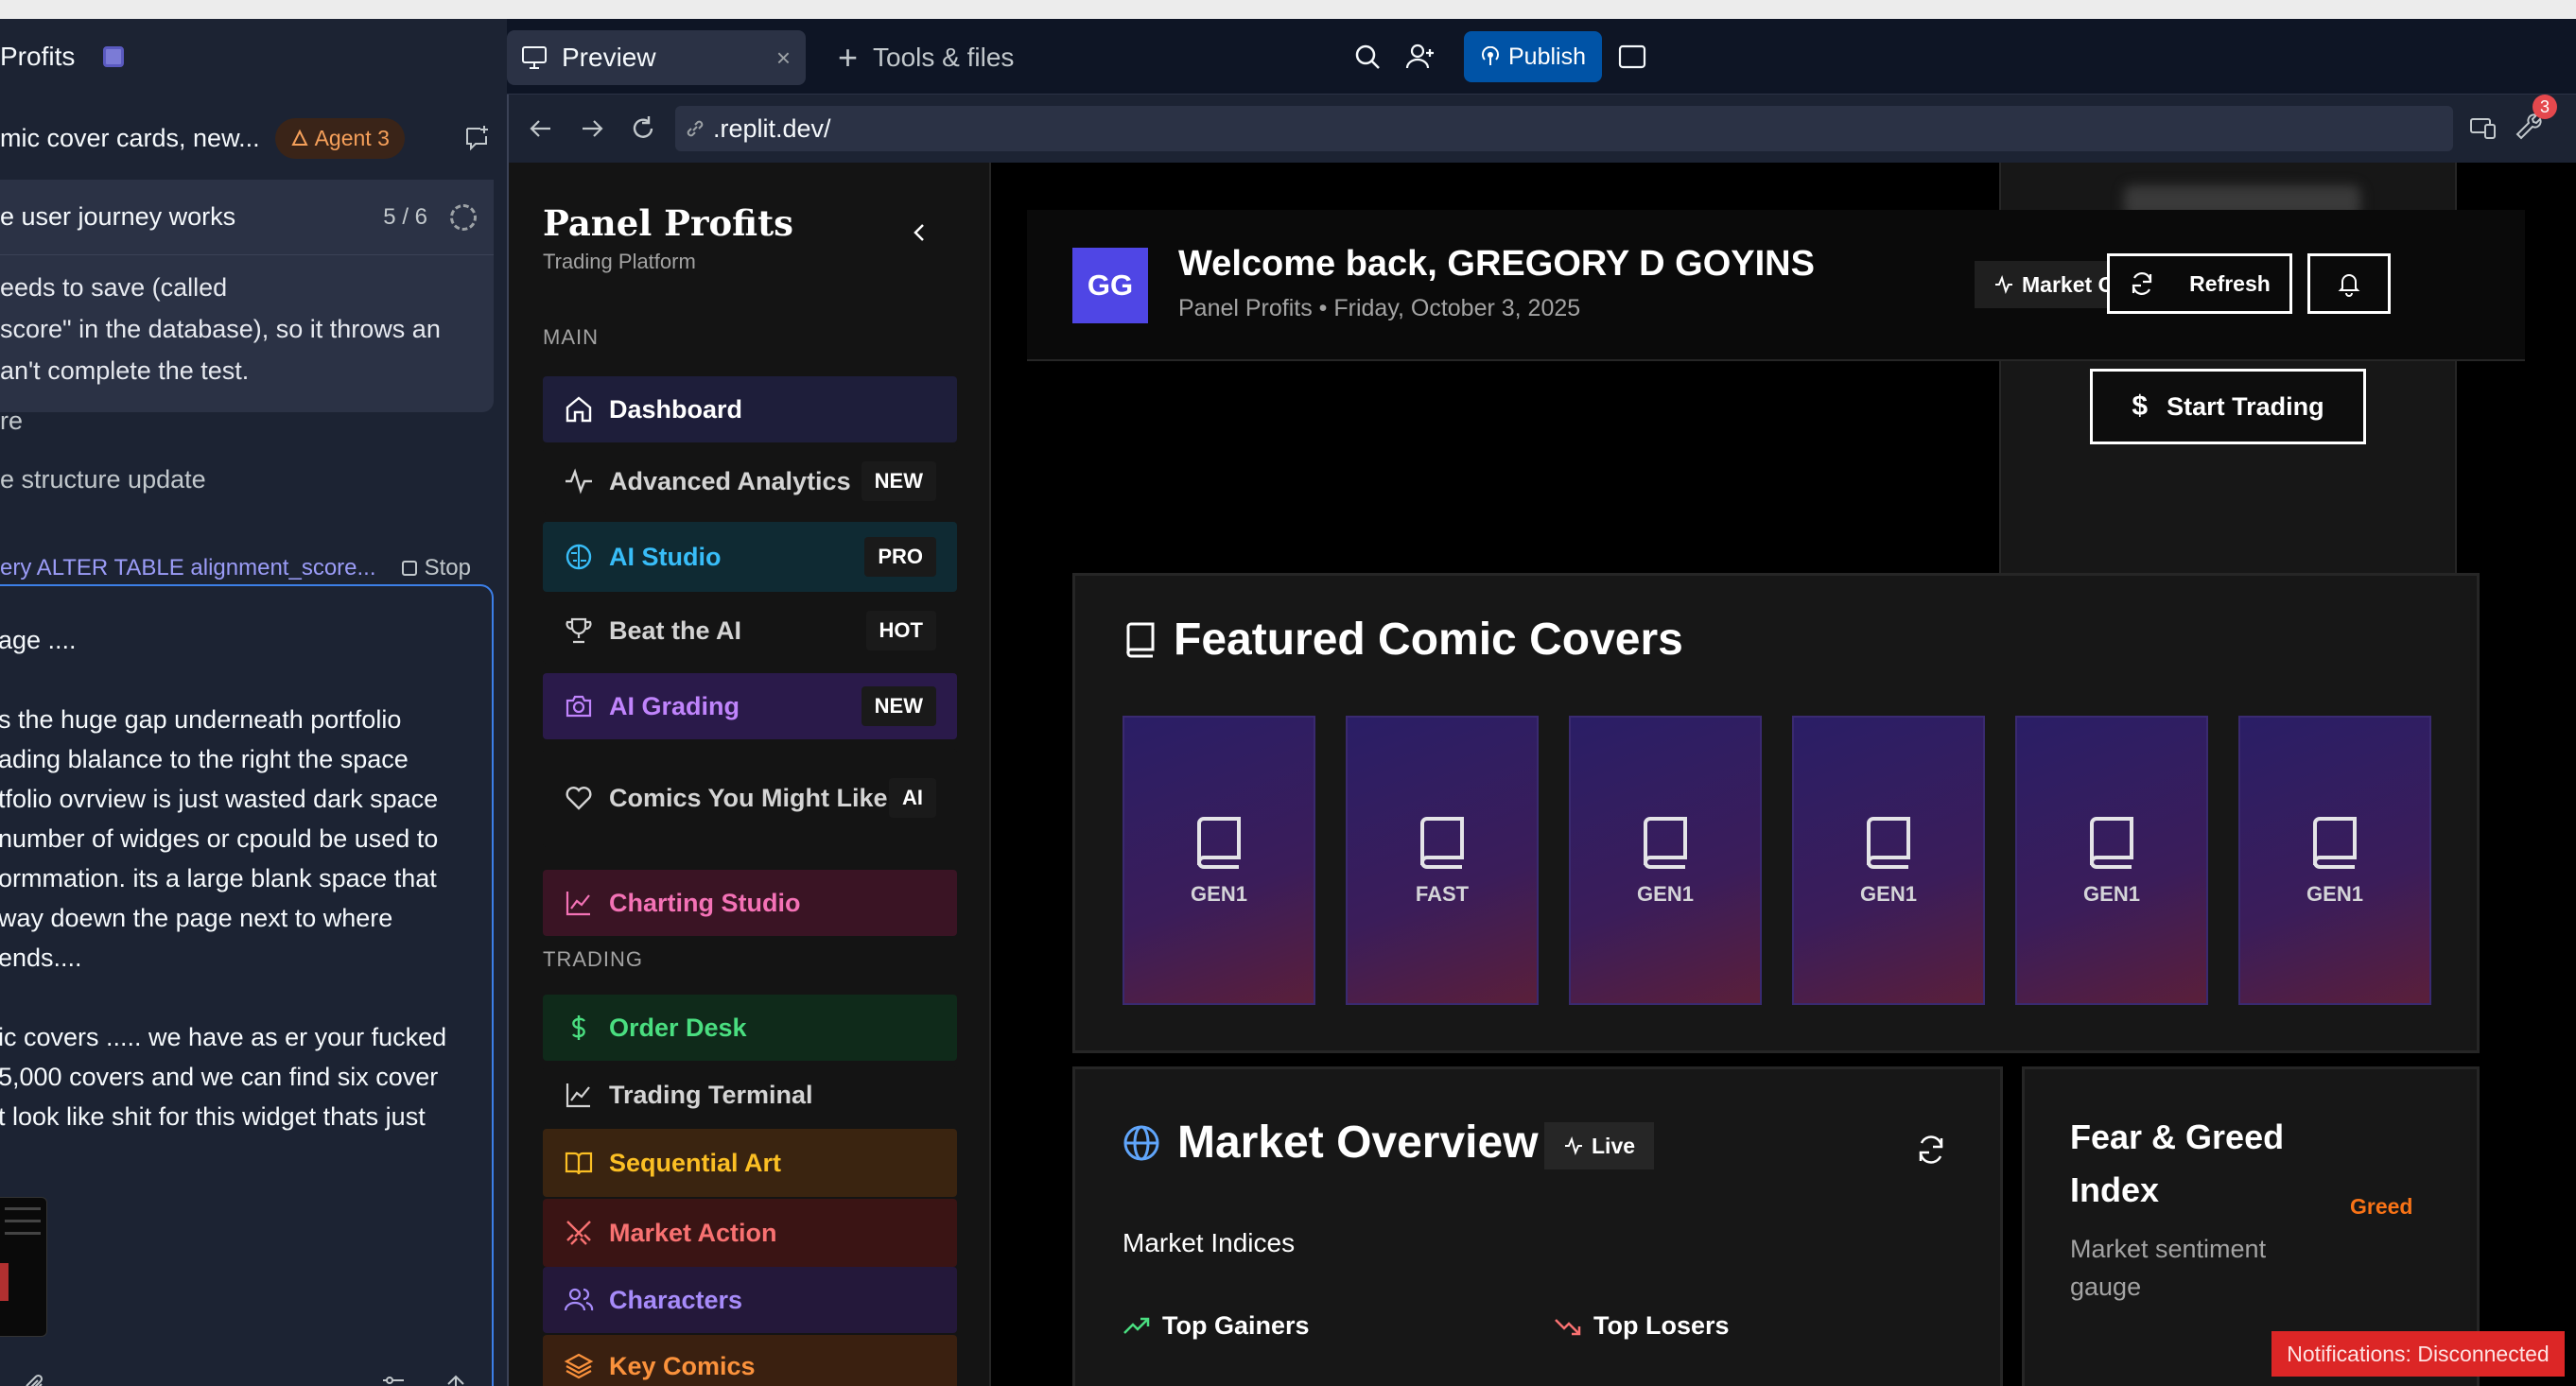  I want to click on sidebar-item-comics-you-might-like: Comics You Might Like AI, so click(750, 798).